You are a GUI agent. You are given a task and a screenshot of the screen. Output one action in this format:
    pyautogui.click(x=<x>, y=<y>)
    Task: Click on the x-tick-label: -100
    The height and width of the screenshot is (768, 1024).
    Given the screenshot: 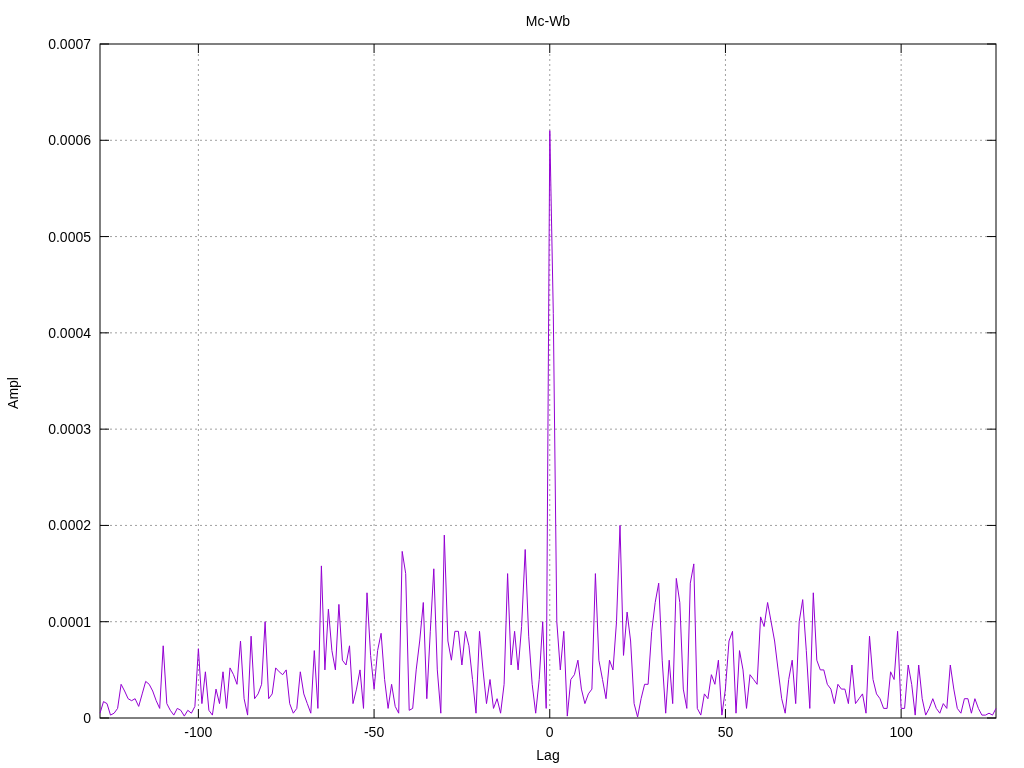 What is the action you would take?
    pyautogui.click(x=198, y=732)
    